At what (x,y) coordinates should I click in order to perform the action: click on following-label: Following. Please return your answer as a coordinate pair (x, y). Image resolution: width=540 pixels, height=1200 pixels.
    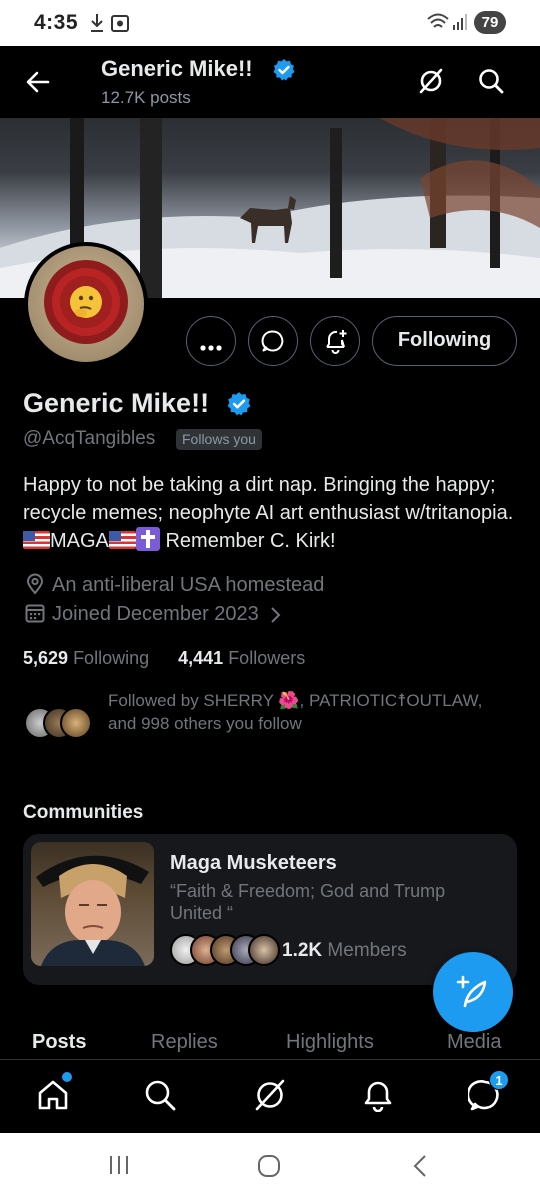
    Looking at the image, I should click on (111, 658).